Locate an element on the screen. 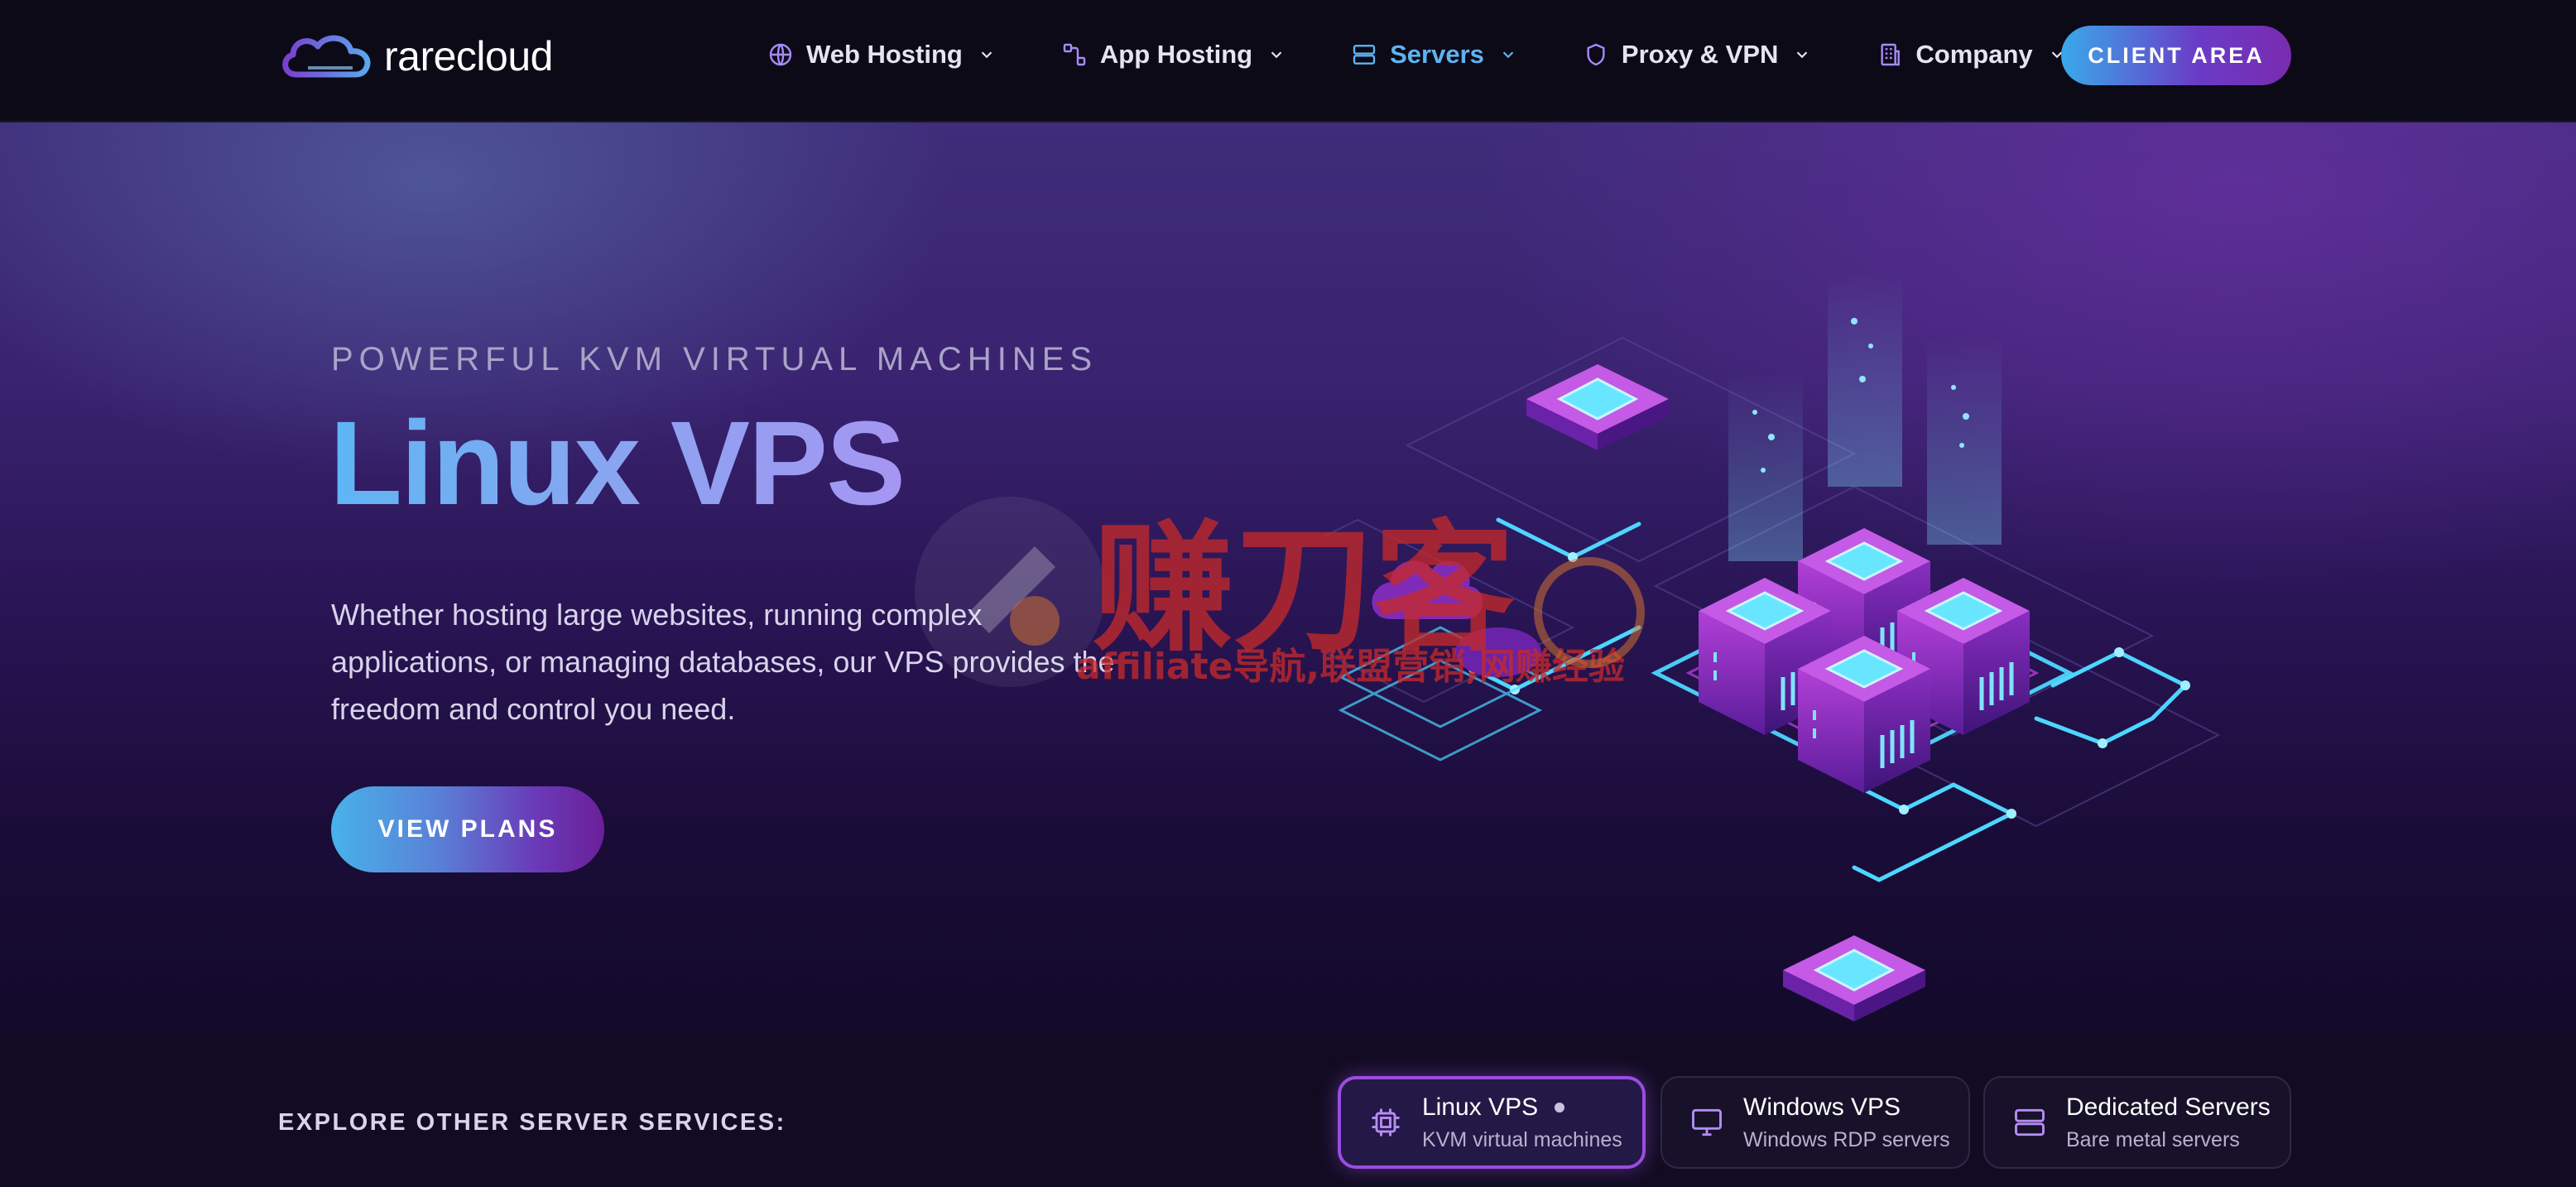 The image size is (2576, 1187). shield-icon is located at coordinates (1596, 55).